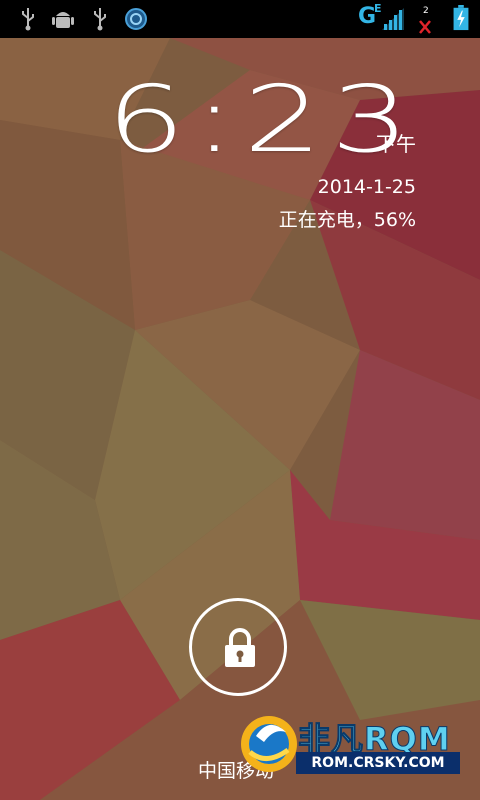 This screenshot has height=800, width=480. What do you see at coordinates (240, 19) in the screenshot?
I see `status-bar: G E 2` at bounding box center [240, 19].